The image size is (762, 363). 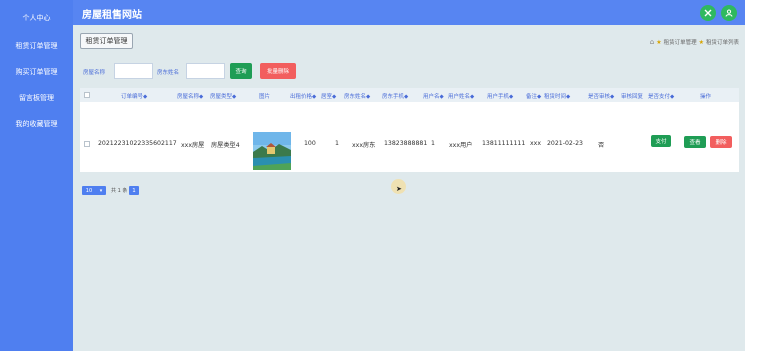 What do you see at coordinates (193, 145) in the screenshot?
I see `cell-house-name: xxx房屋` at bounding box center [193, 145].